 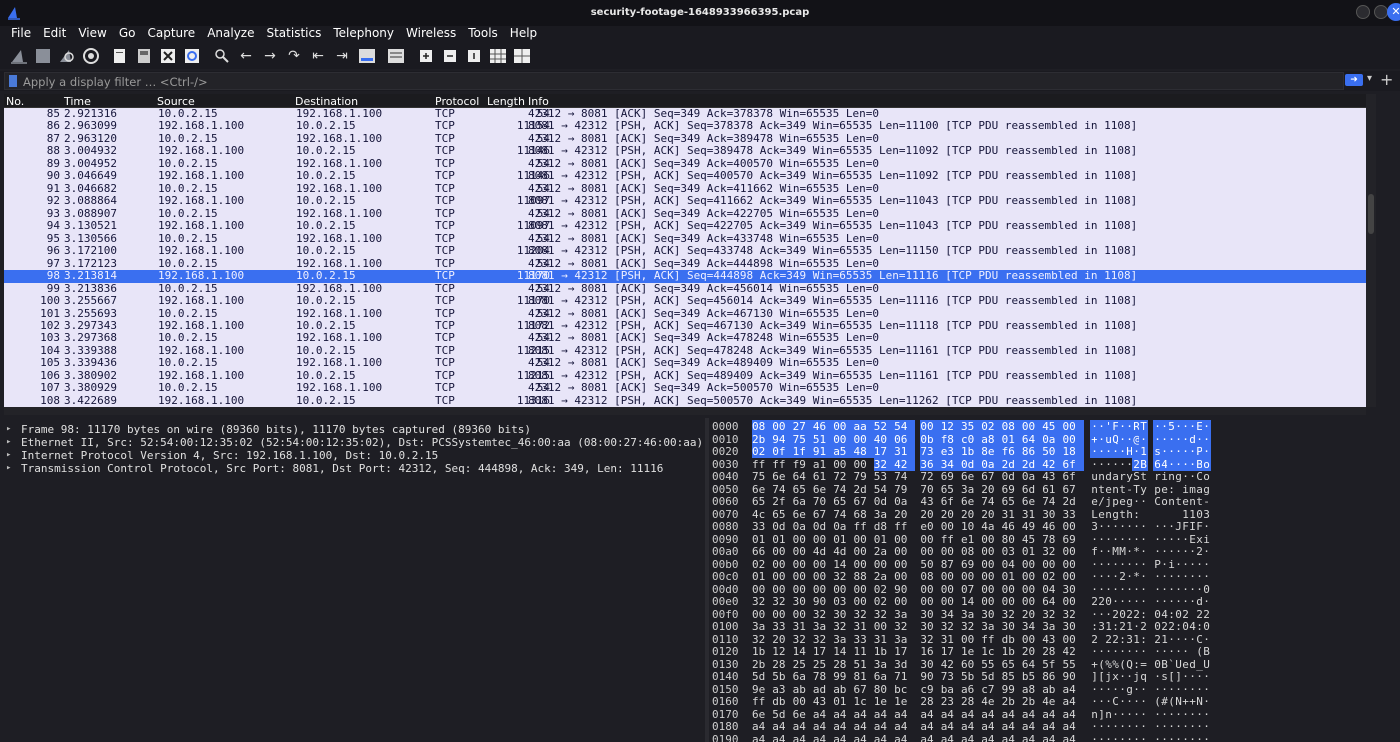 What do you see at coordinates (991, 676) in the screenshot?
I see `hex-byte: 5d` at bounding box center [991, 676].